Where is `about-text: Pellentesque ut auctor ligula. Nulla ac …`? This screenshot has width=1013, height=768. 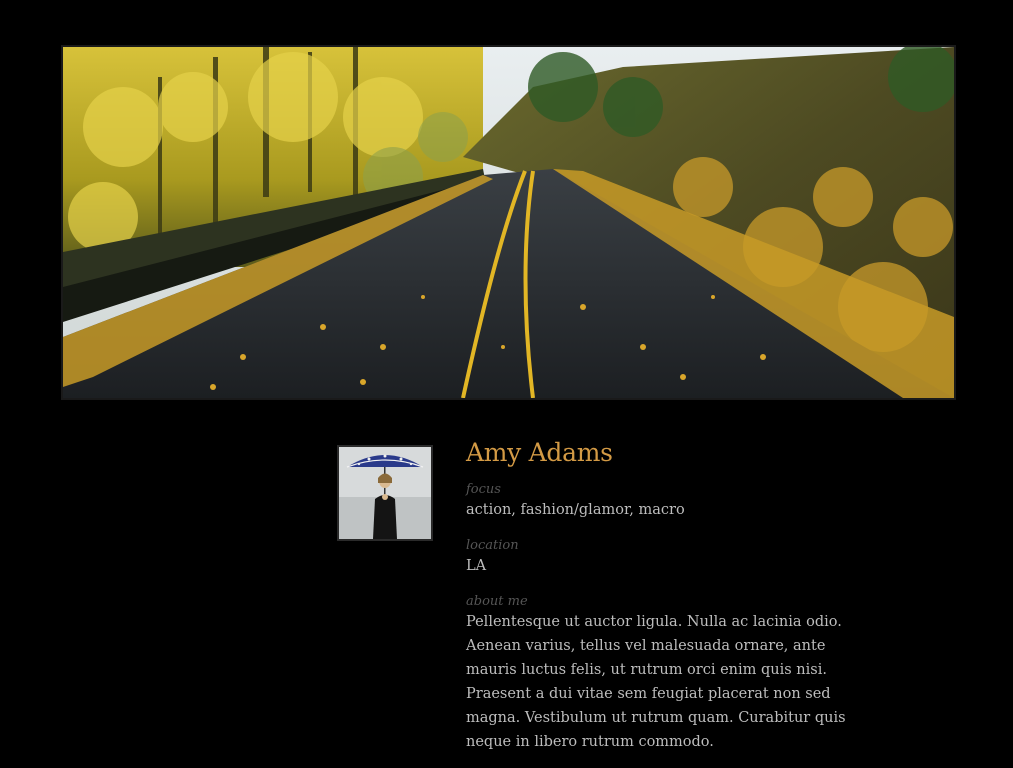
about-text: Pellentesque ut auctor ligula. Nulla ac … is located at coordinates (656, 682).